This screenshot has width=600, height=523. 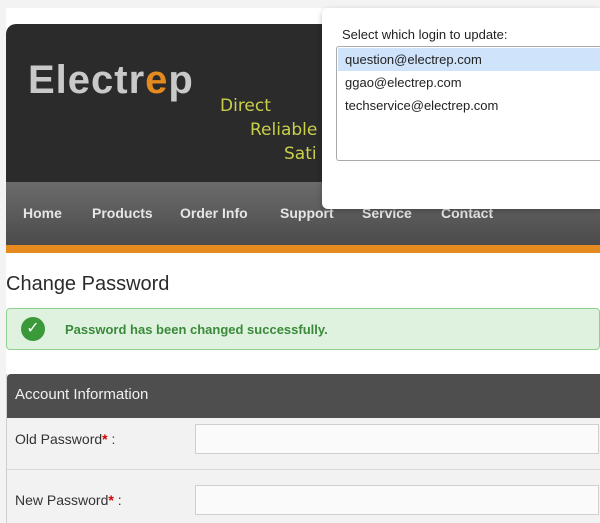 What do you see at coordinates (181, 80) in the screenshot?
I see `logo-text-end: p` at bounding box center [181, 80].